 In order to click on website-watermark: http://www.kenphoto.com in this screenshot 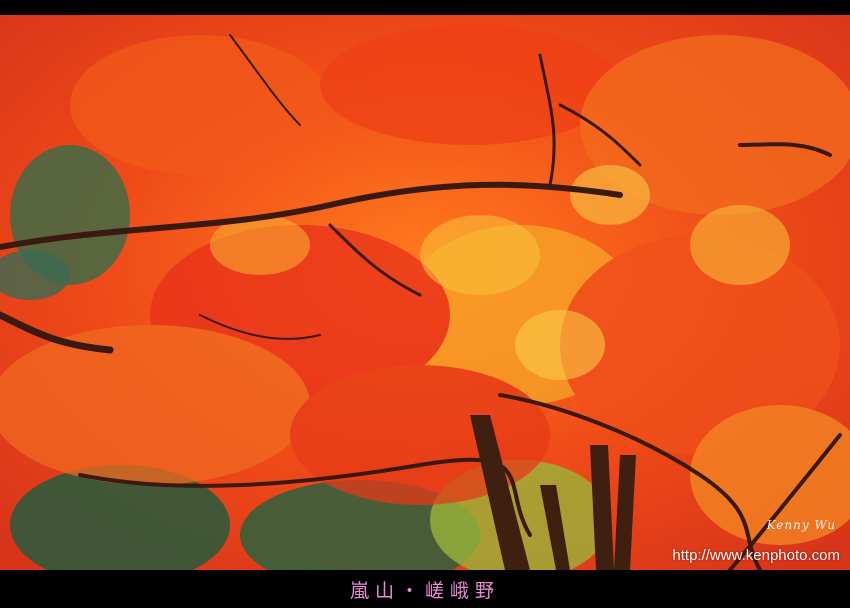, I will do `click(756, 555)`.